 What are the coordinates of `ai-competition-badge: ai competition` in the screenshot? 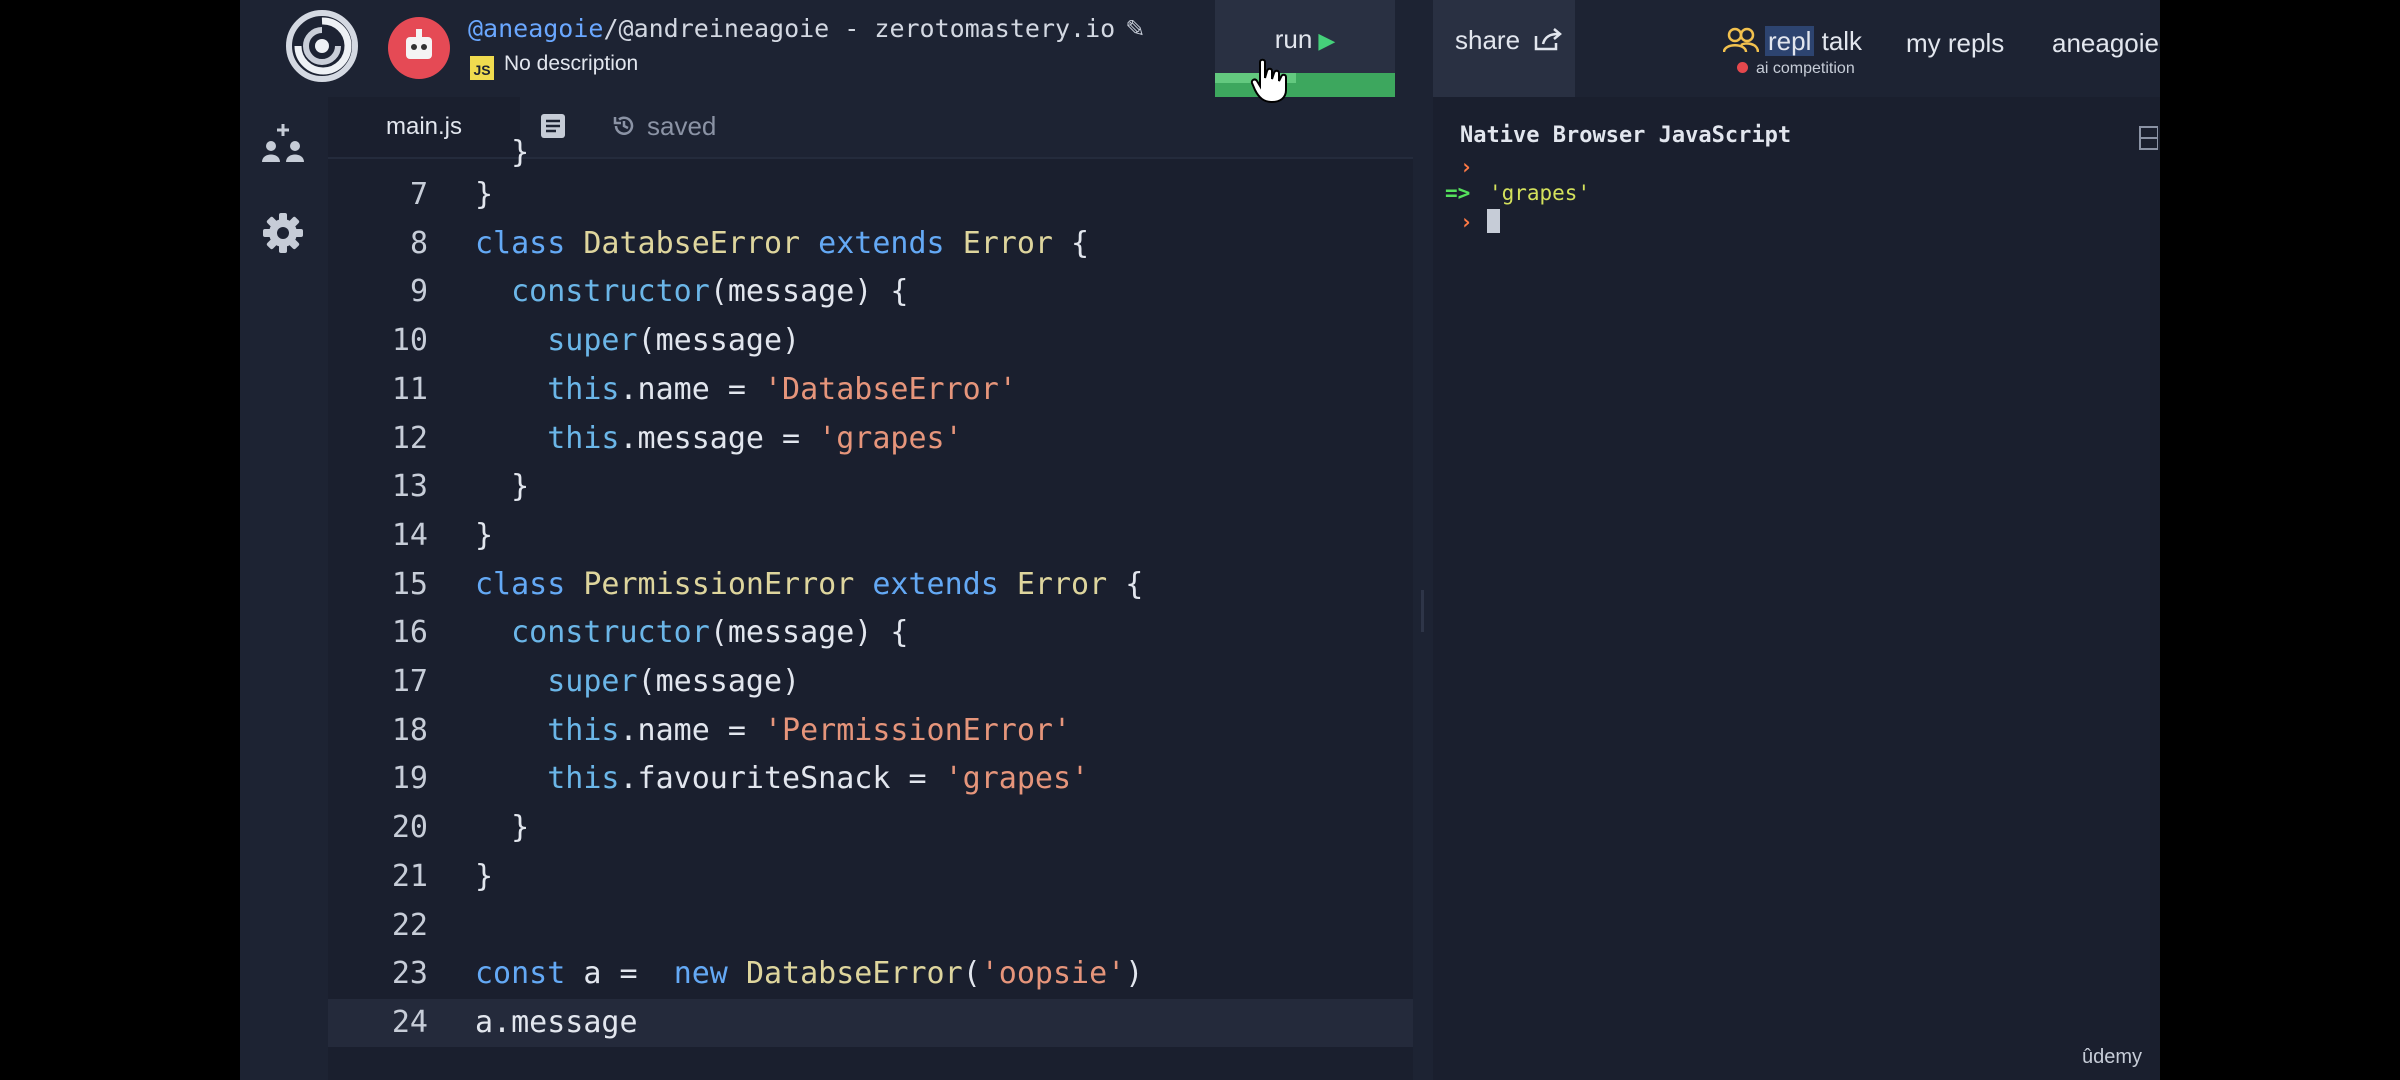 It's located at (1796, 69).